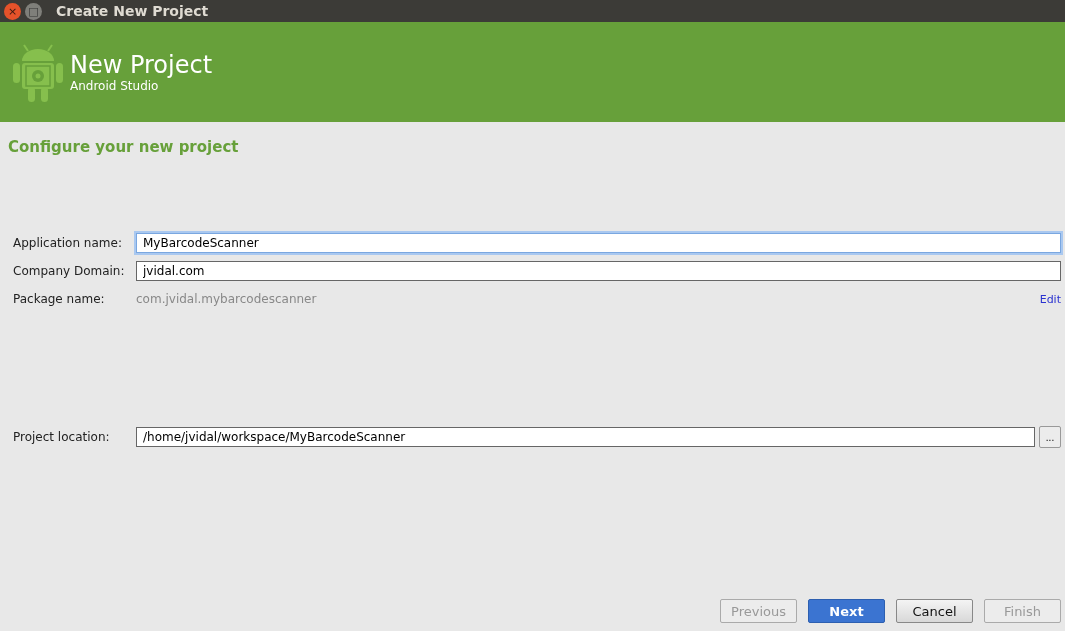 The width and height of the screenshot is (1065, 631). I want to click on header-subtitle: Android Studio, so click(115, 86).